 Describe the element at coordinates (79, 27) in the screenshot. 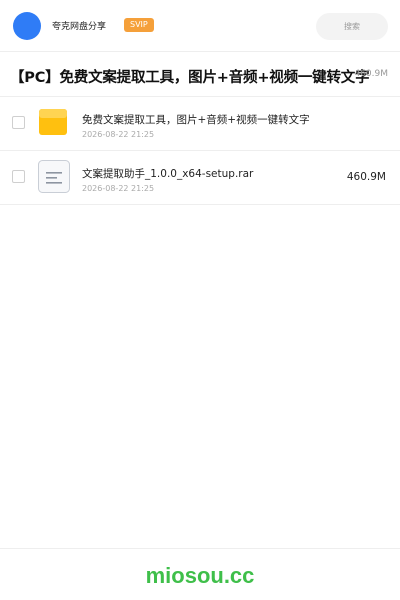

I see `username: 夸克网盘分享` at that location.